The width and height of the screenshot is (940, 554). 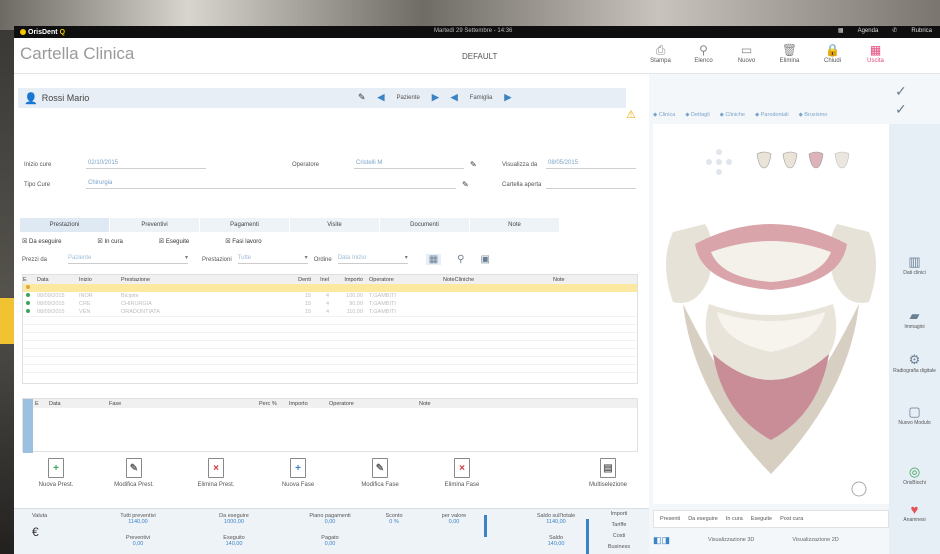 What do you see at coordinates (473, 164) in the screenshot?
I see `edit-operatore-icon: ✎` at bounding box center [473, 164].